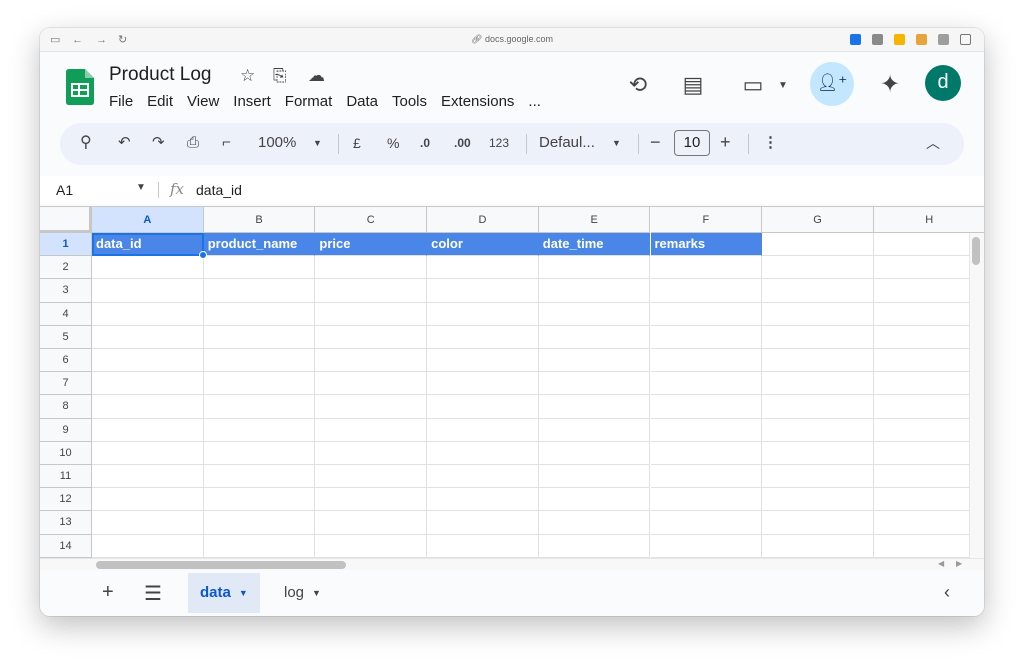 The image size is (1024, 666). What do you see at coordinates (818, 430) in the screenshot?
I see `cell-g9` at bounding box center [818, 430].